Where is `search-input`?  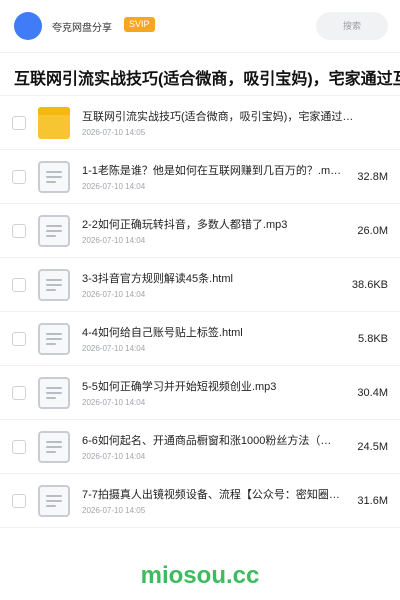 search-input is located at coordinates (352, 26).